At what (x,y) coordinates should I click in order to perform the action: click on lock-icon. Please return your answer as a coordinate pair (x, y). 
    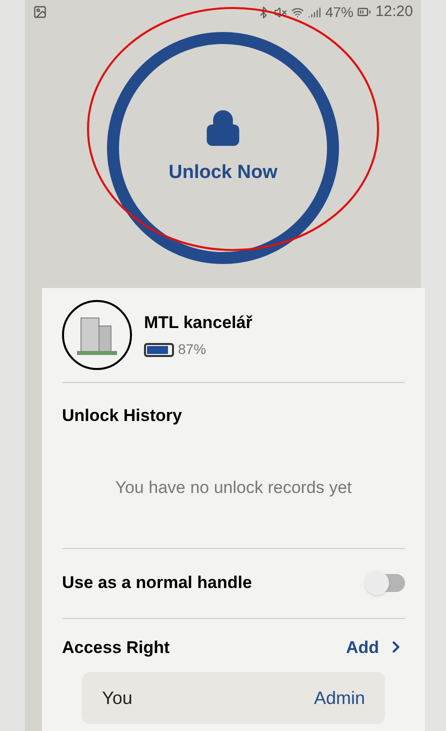
    Looking at the image, I should click on (223, 127).